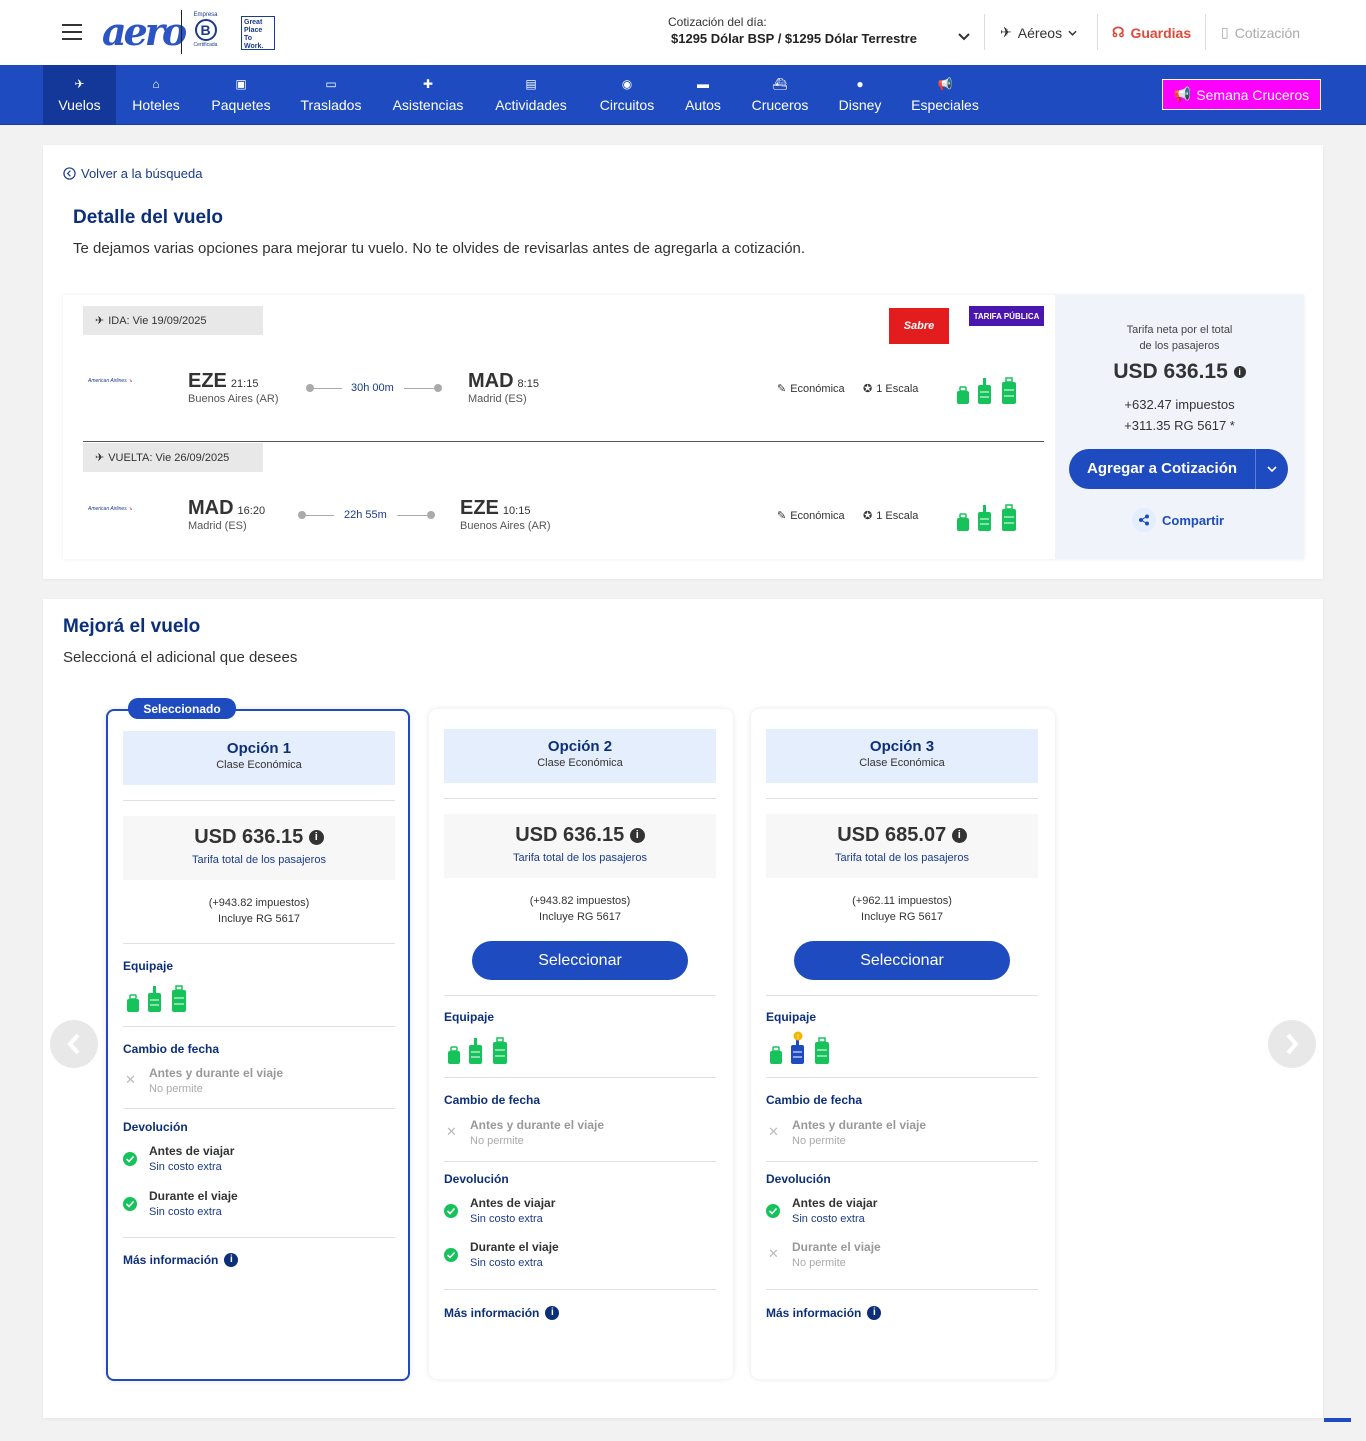  I want to click on cotizacion-link: ▯ Cotización, so click(1260, 32).